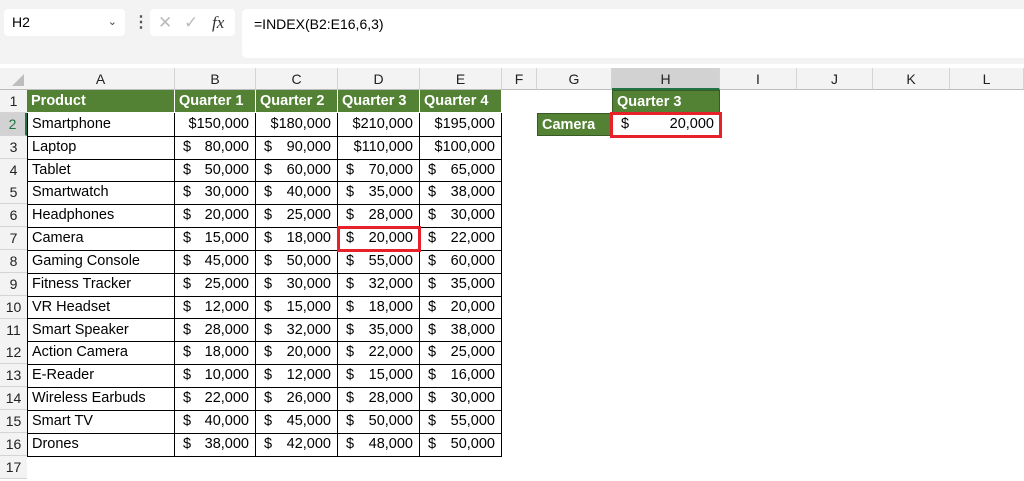 The width and height of the screenshot is (1024, 481). I want to click on table-cell-product: Camera, so click(101, 239).